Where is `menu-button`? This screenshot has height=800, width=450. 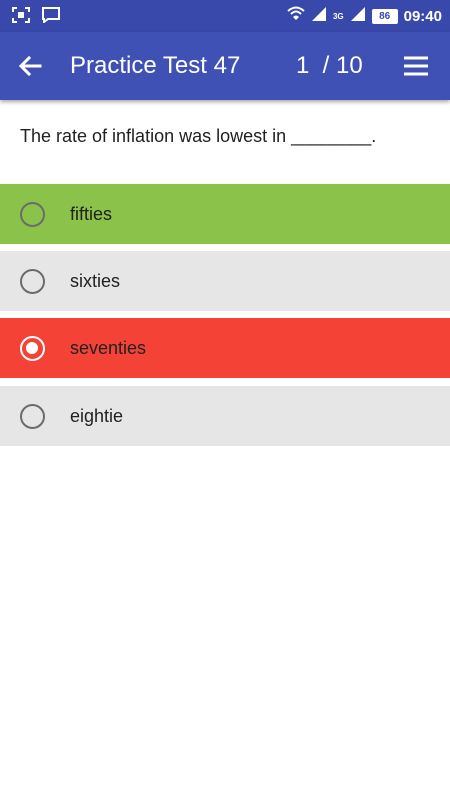 menu-button is located at coordinates (416, 66).